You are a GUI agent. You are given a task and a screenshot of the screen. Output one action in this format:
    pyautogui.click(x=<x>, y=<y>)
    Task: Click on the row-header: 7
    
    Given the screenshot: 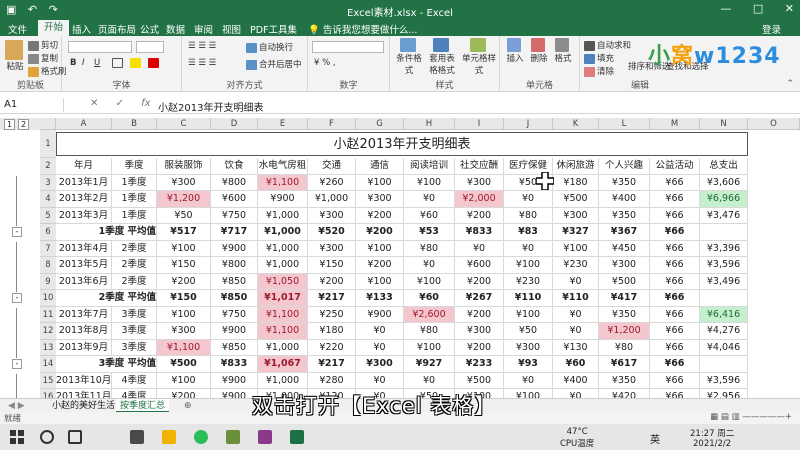 What is the action you would take?
    pyautogui.click(x=48, y=248)
    